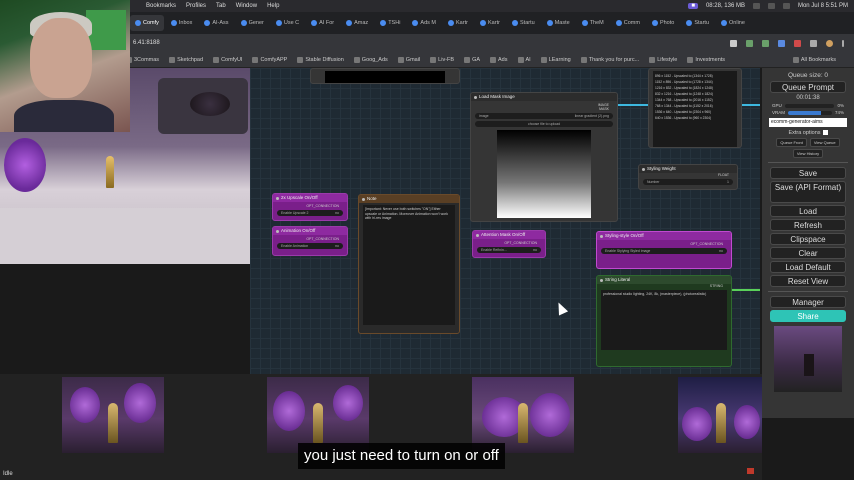 The width and height of the screenshot is (854, 480). Describe the element at coordinates (808, 359) in the screenshot. I see `queue-thumbnail` at that location.